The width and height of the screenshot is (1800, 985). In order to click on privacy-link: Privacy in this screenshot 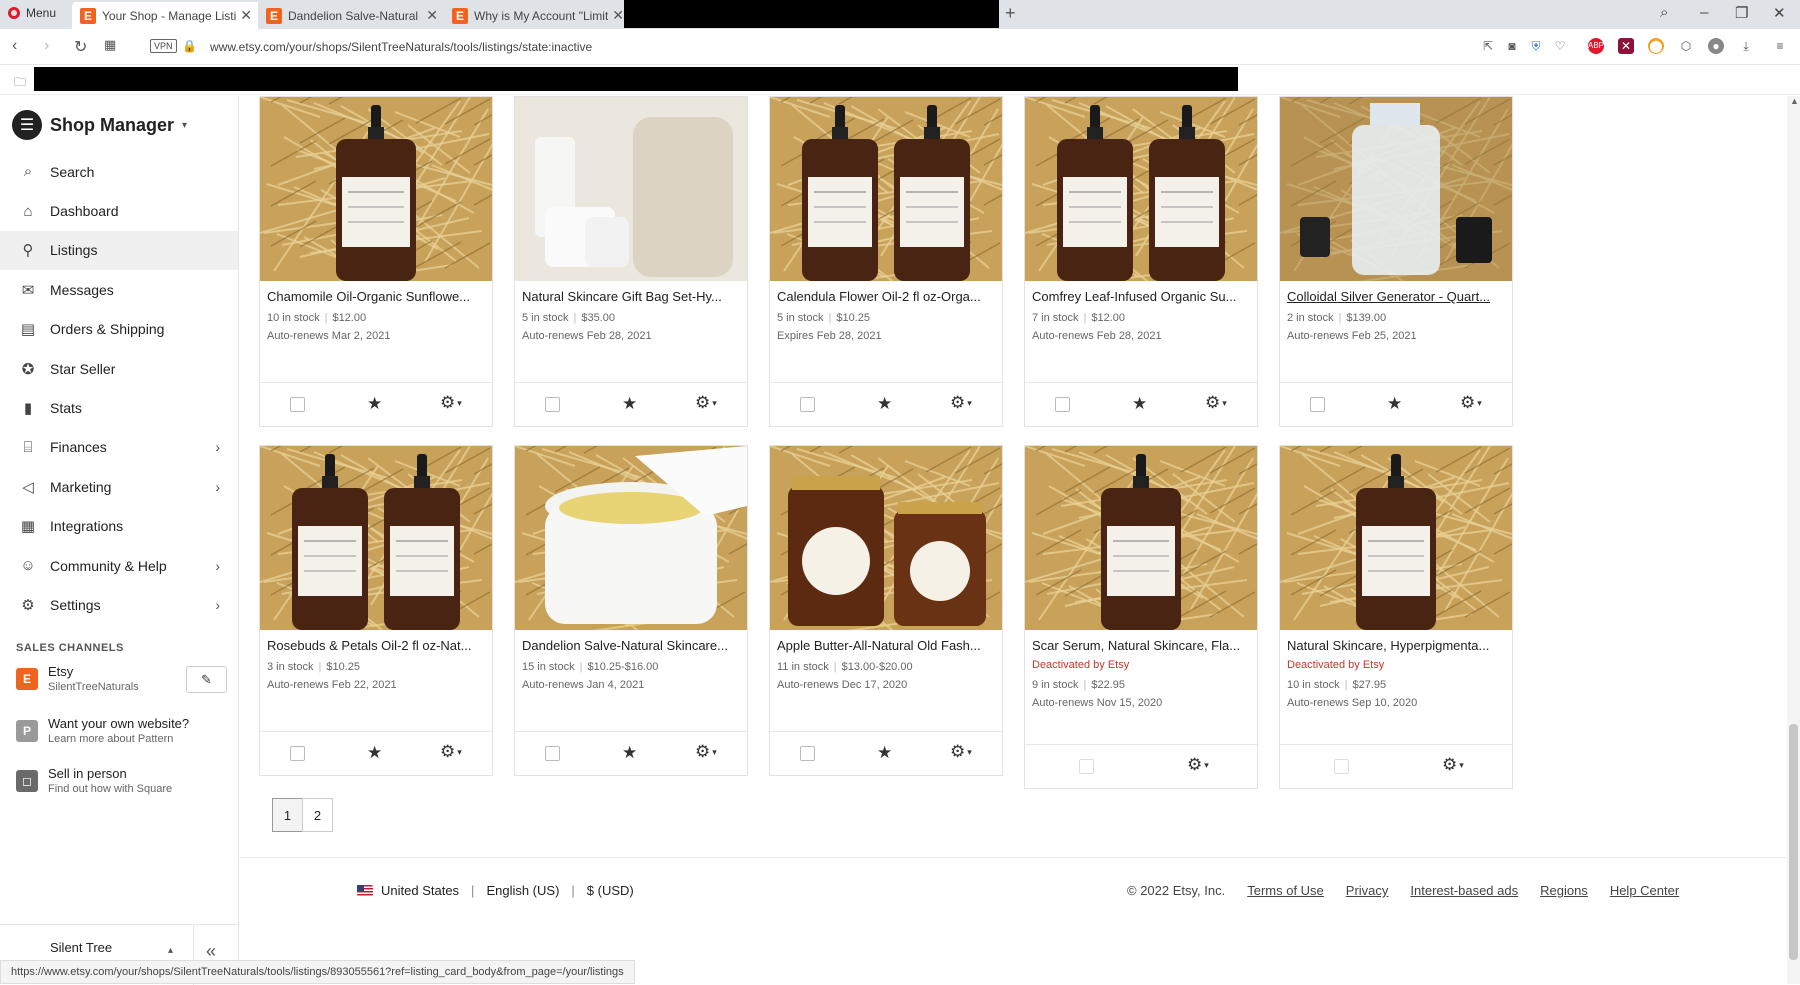, I will do `click(1367, 890)`.